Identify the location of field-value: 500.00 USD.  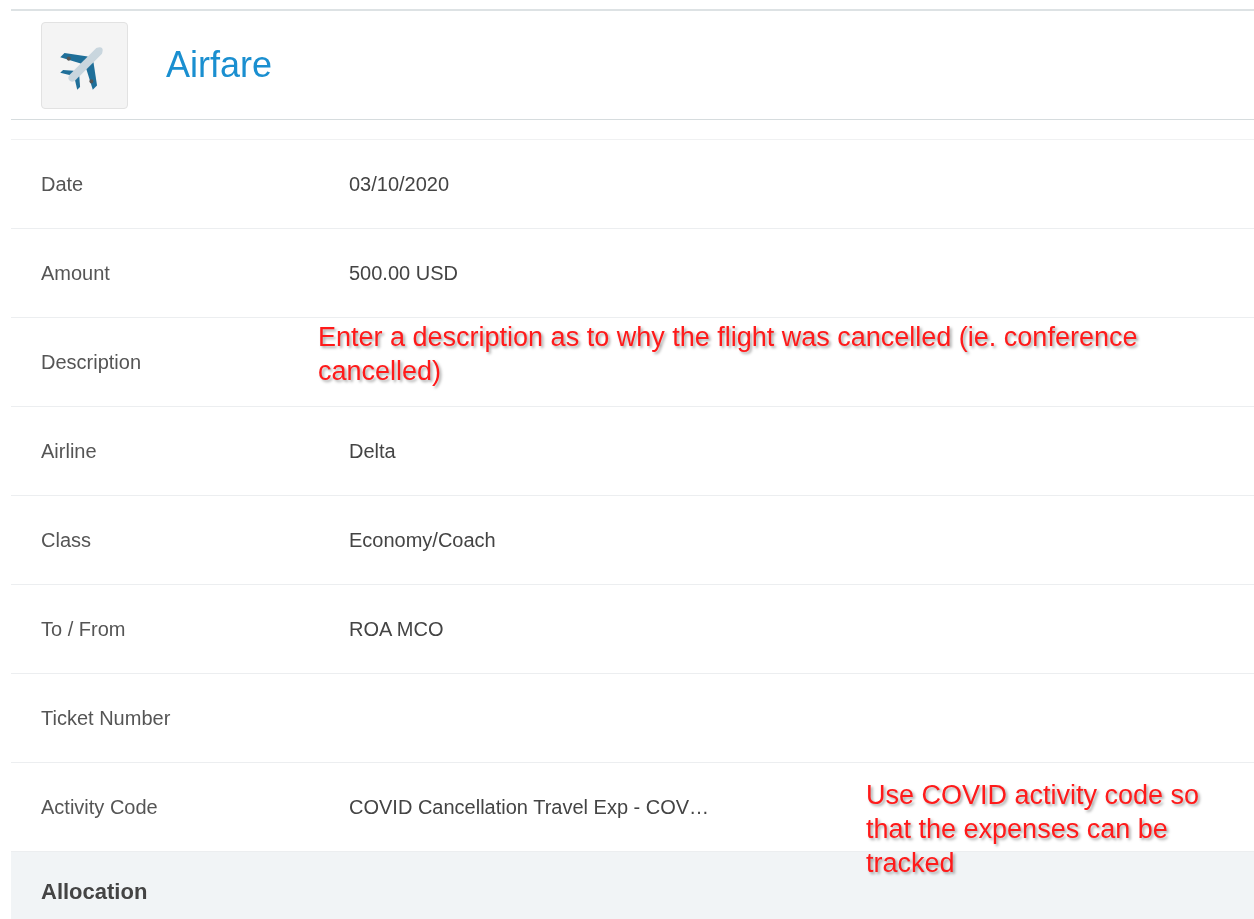
(403, 273).